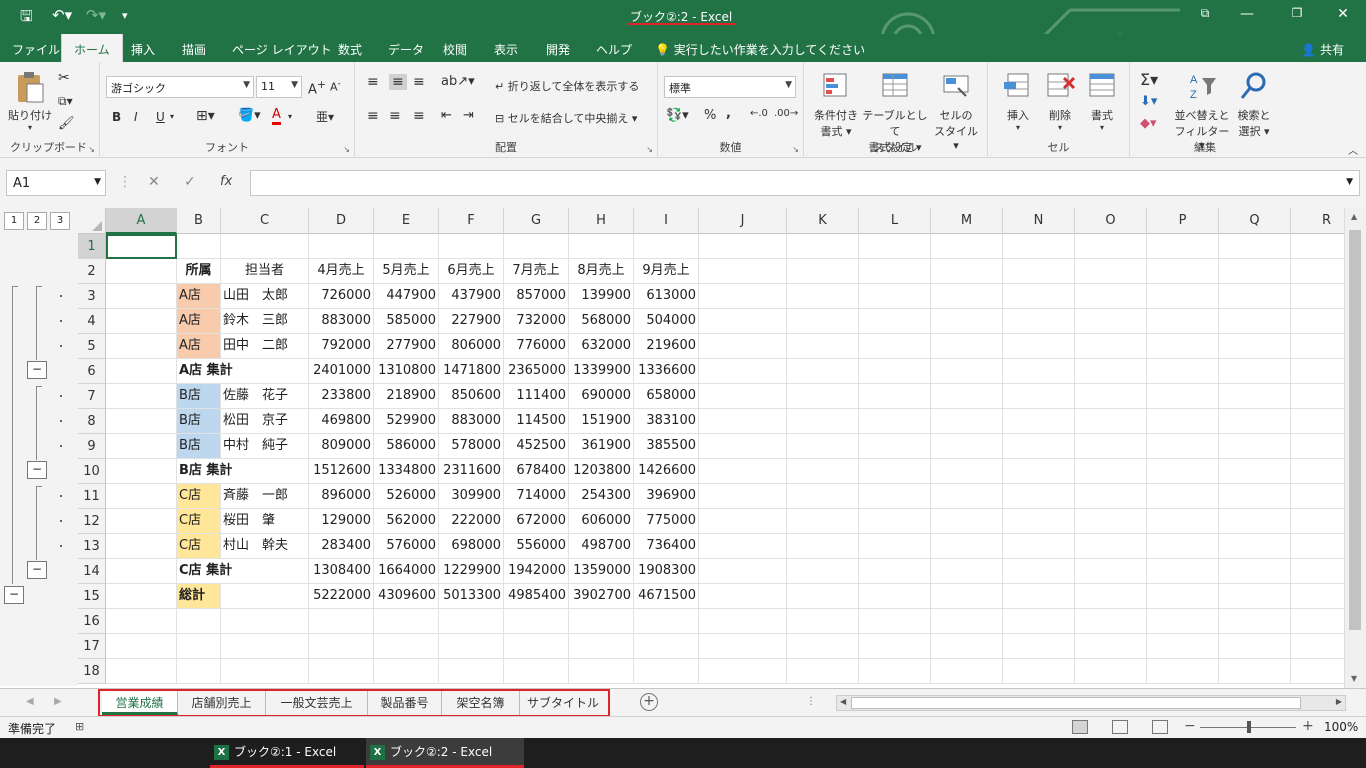 The image size is (1366, 768). What do you see at coordinates (601, 296) in the screenshot?
I see `sales-value-cell: 139900` at bounding box center [601, 296].